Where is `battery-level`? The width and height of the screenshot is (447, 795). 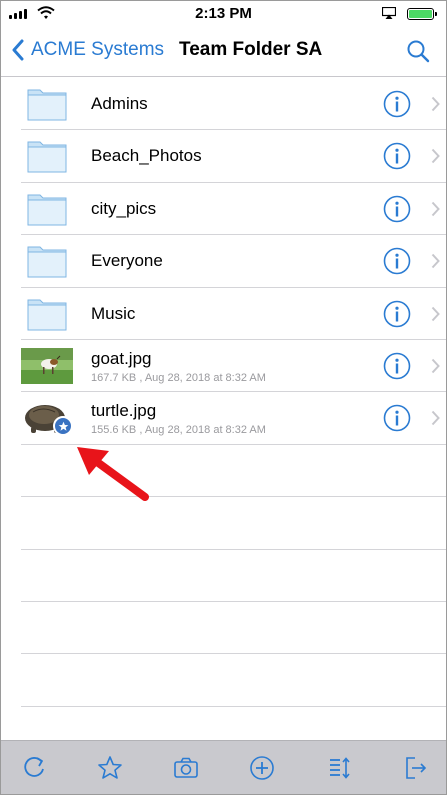
battery-level is located at coordinates (420, 14).